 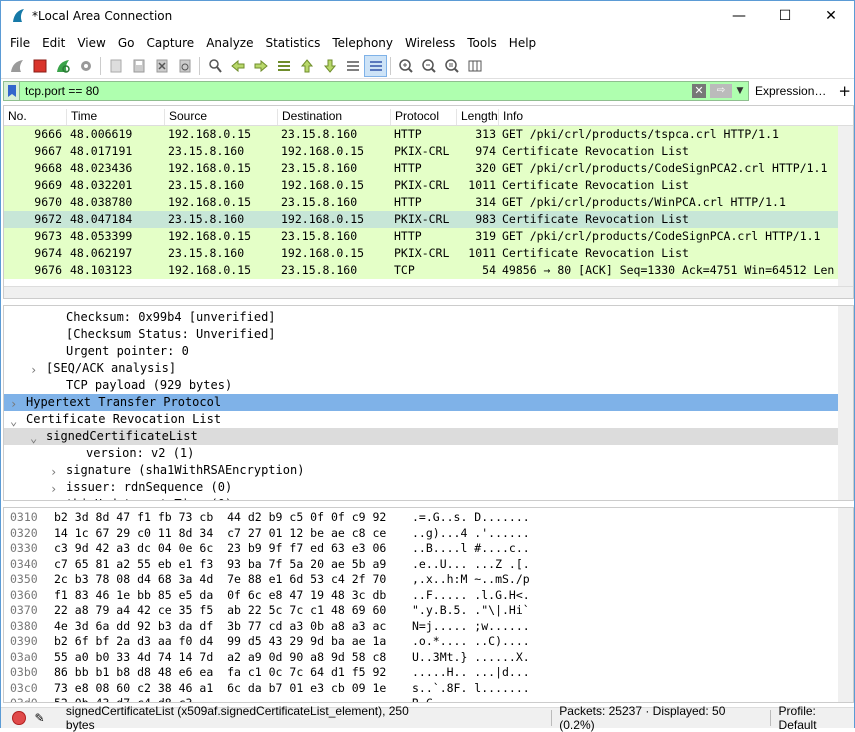 What do you see at coordinates (39, 66) in the screenshot?
I see `stop-capture-icon` at bounding box center [39, 66].